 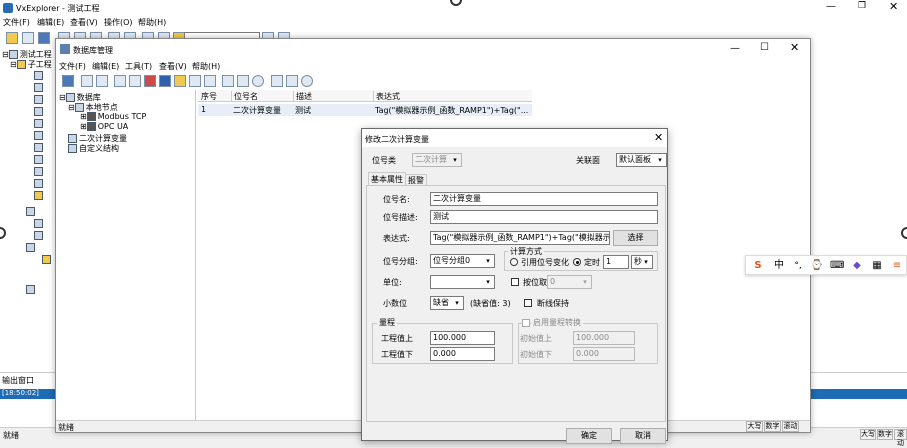 I want to click on db-copy-icon, so click(x=87, y=81).